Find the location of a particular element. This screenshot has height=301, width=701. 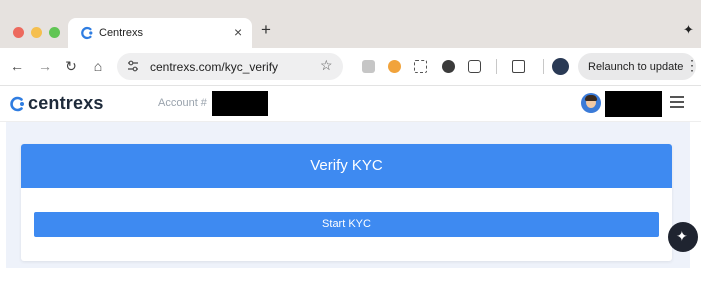

relaunch-button: Relaunch to update ⋮ is located at coordinates (638, 66).